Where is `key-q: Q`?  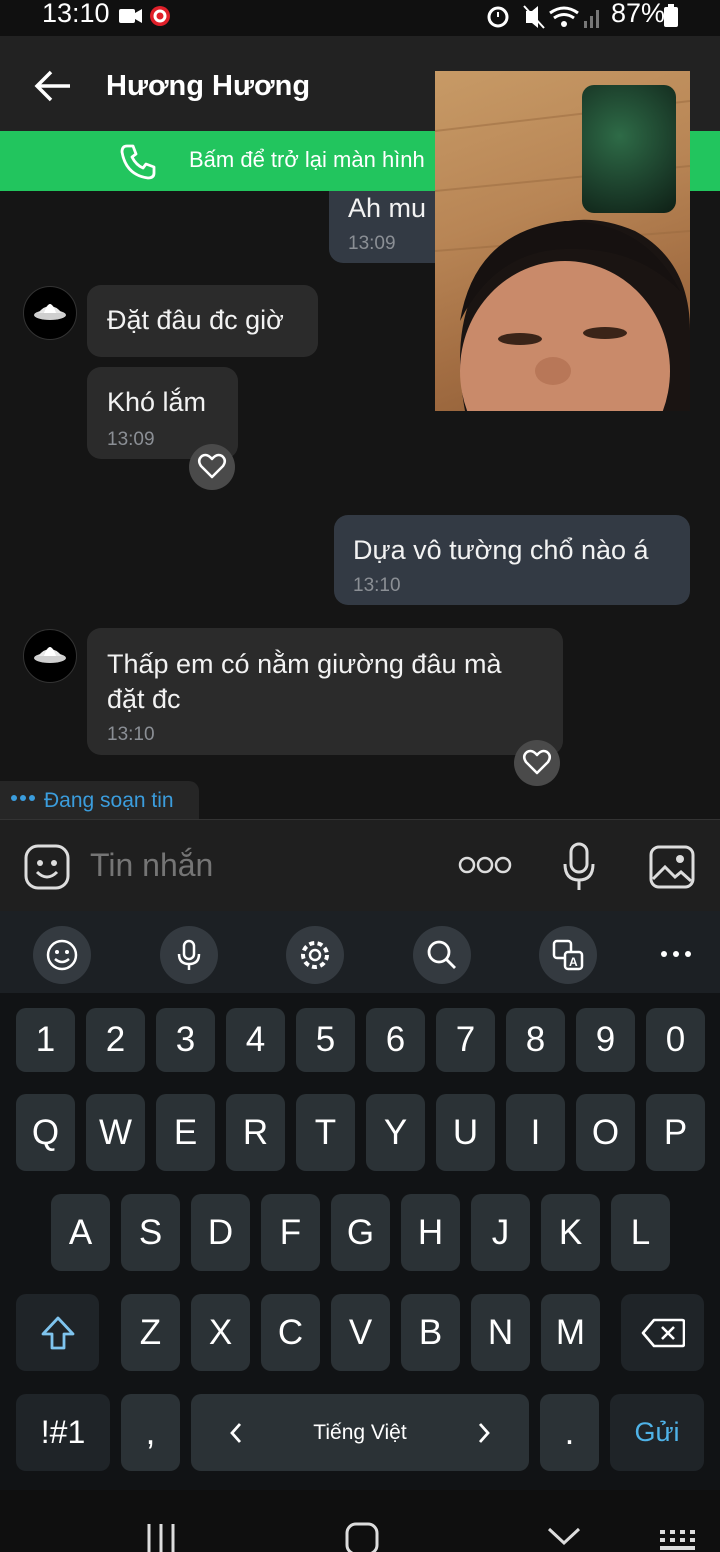 key-q: Q is located at coordinates (45, 1132).